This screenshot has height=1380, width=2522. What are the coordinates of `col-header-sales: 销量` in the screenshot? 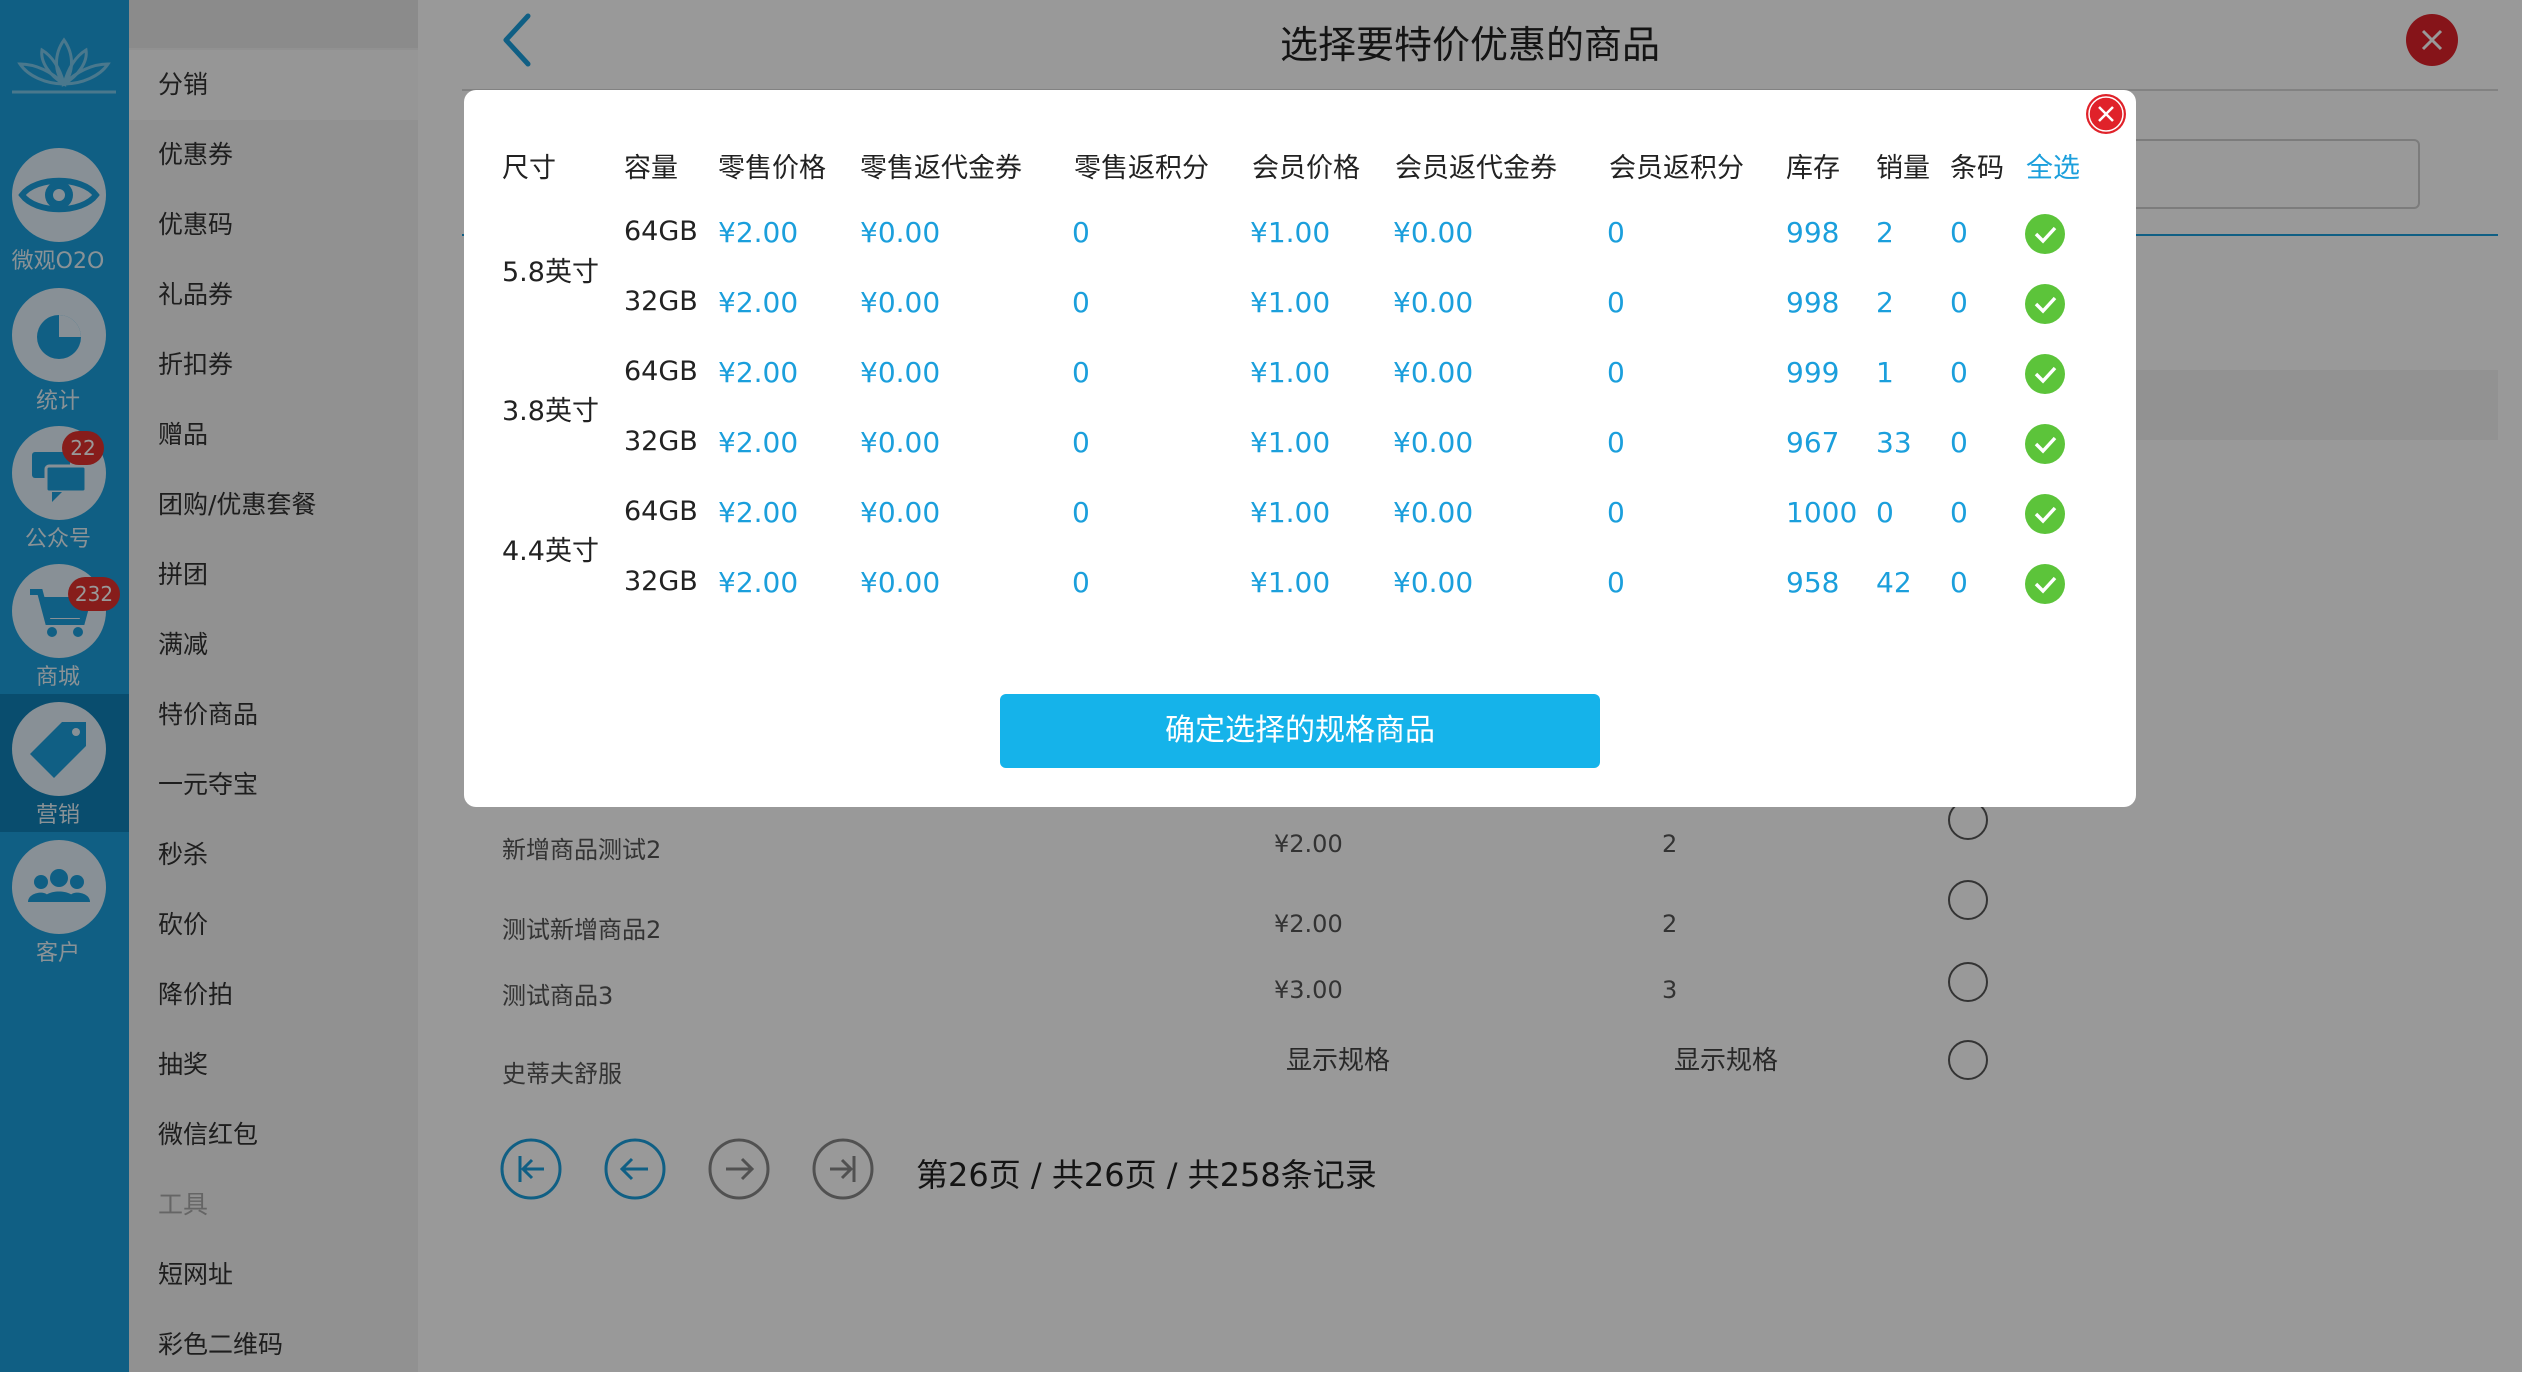 It's located at (1903, 168).